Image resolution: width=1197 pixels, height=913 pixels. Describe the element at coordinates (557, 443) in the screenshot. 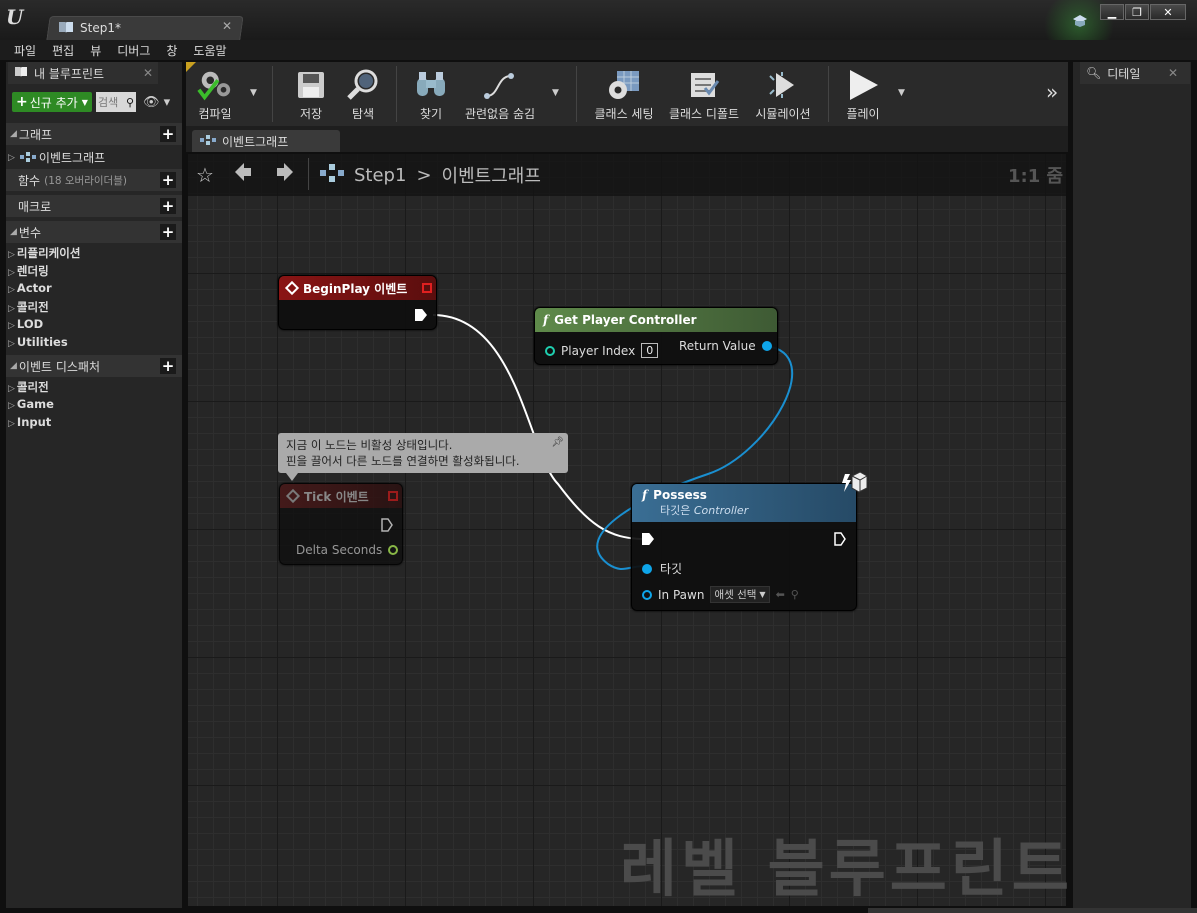

I see `pin-icon: 📌︎` at that location.